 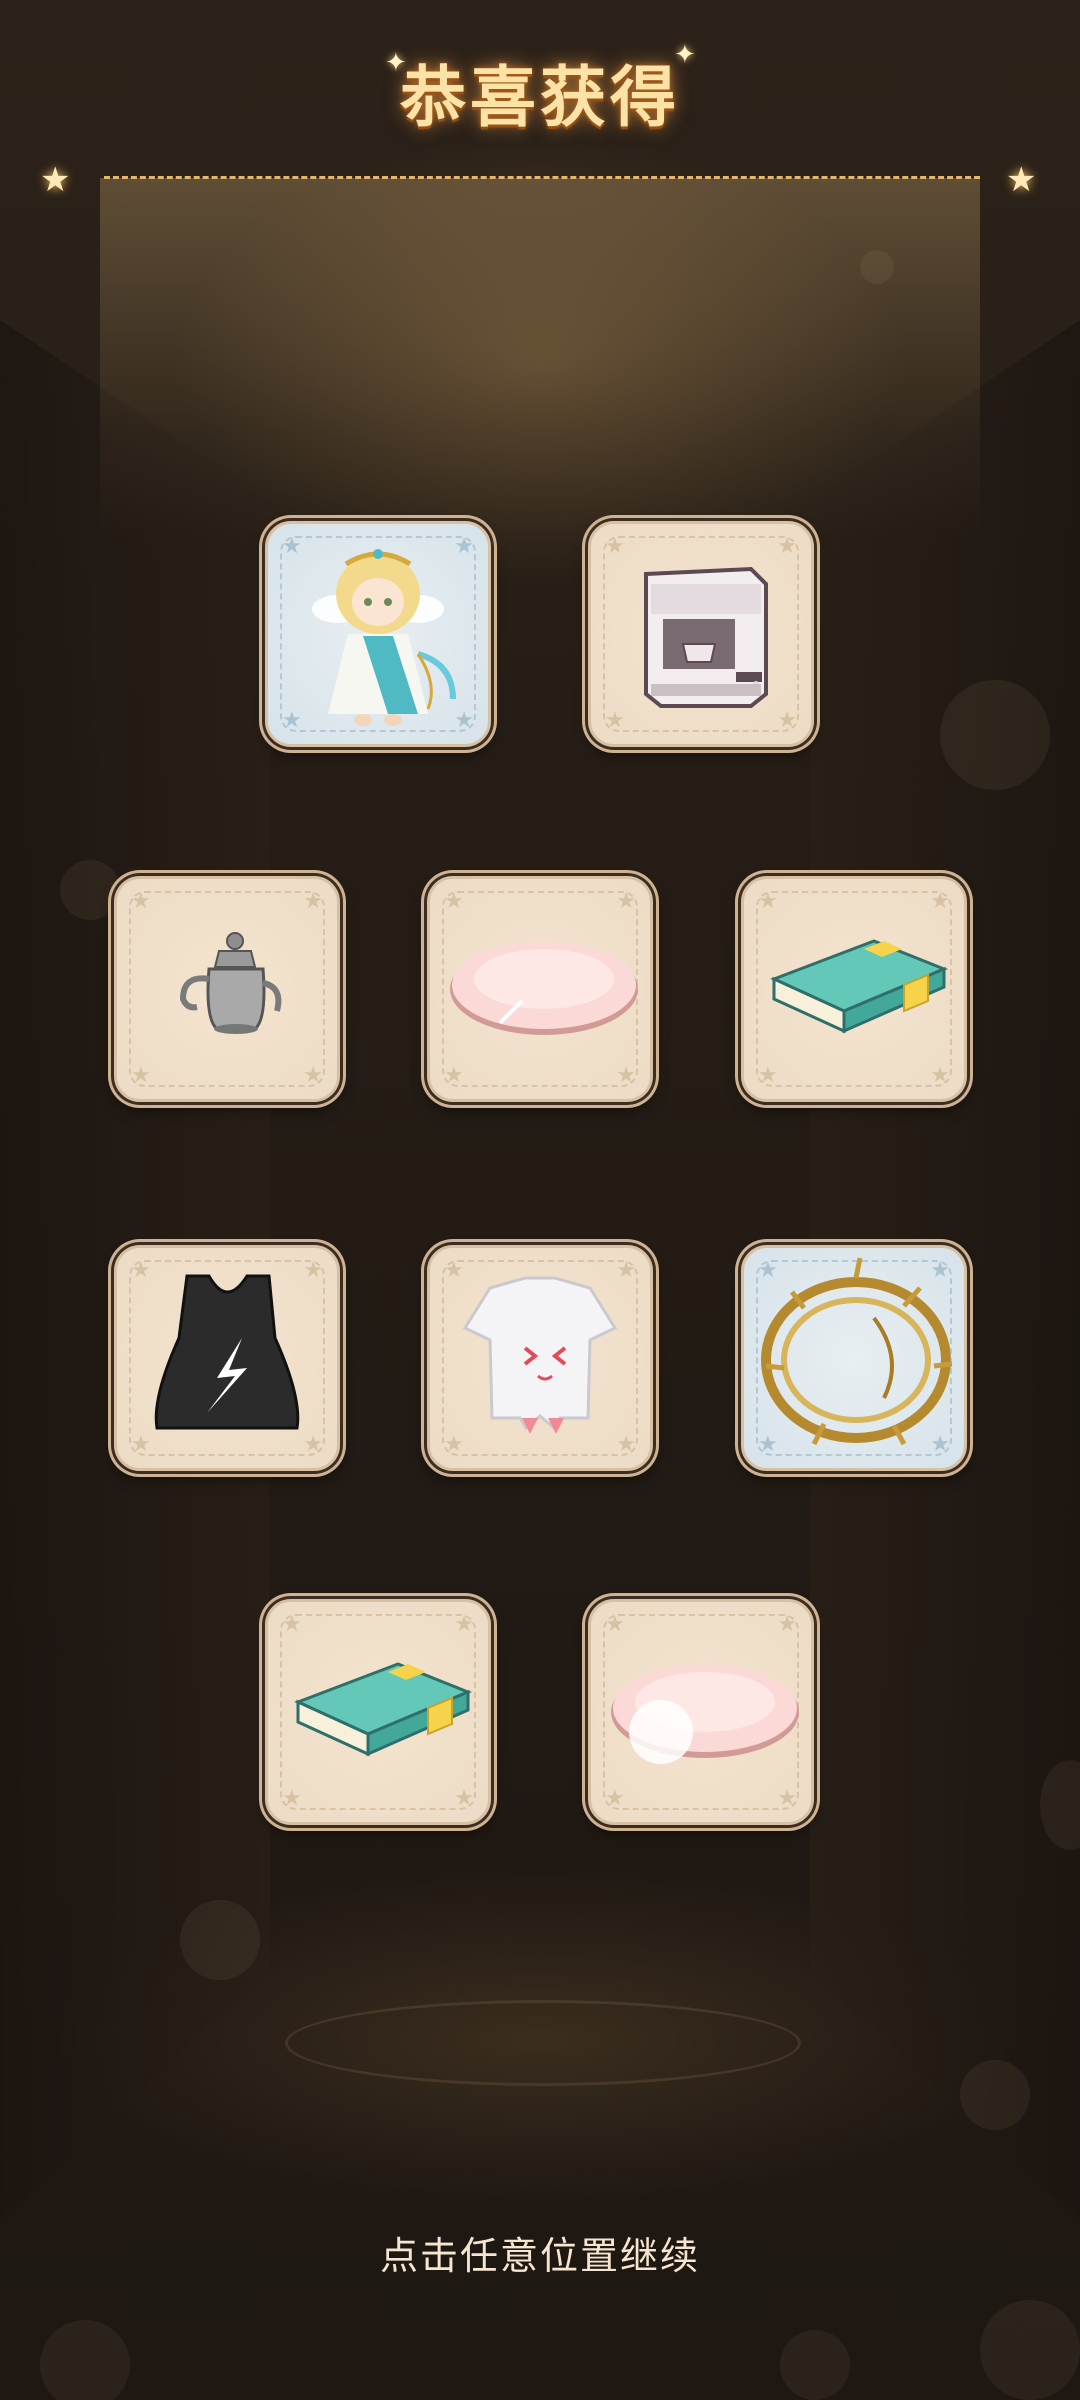 I want to click on reward-card-pink-rug-2: ★ ★ ★ ★, so click(x=701, y=1712).